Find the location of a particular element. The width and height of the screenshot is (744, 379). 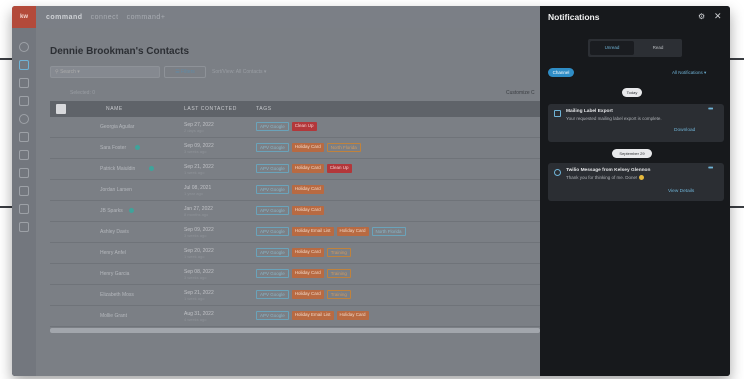

gear-icon: ⚙ is located at coordinates (701, 16).